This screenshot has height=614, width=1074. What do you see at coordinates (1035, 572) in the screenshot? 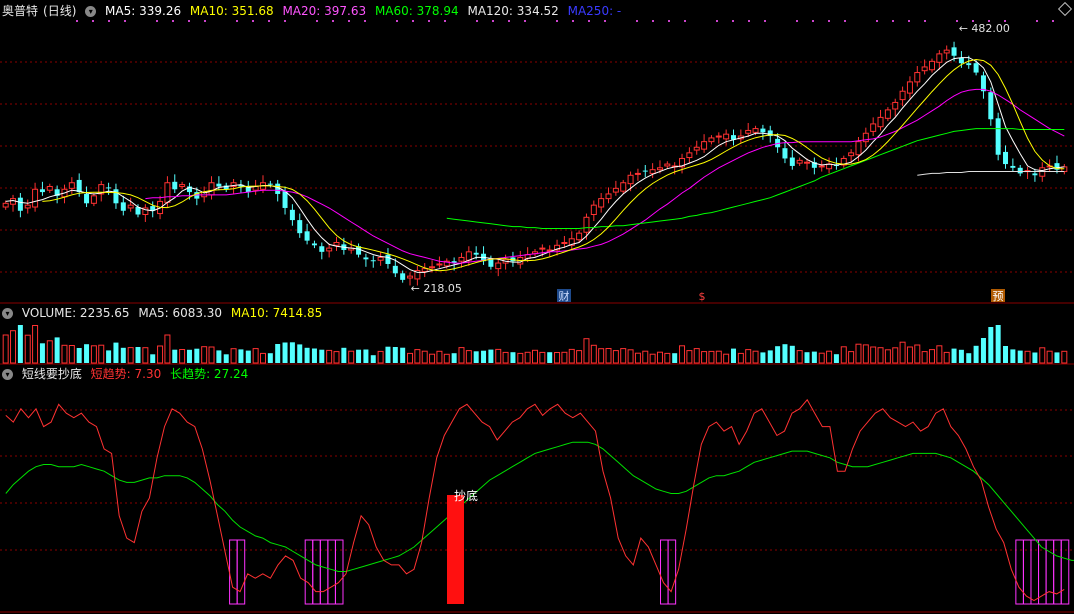
I see `bottom-zone-box` at bounding box center [1035, 572].